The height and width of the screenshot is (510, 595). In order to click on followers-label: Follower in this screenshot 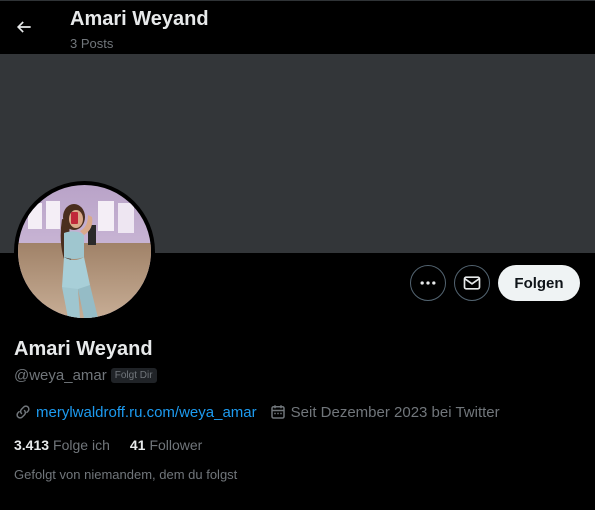, I will do `click(176, 445)`.